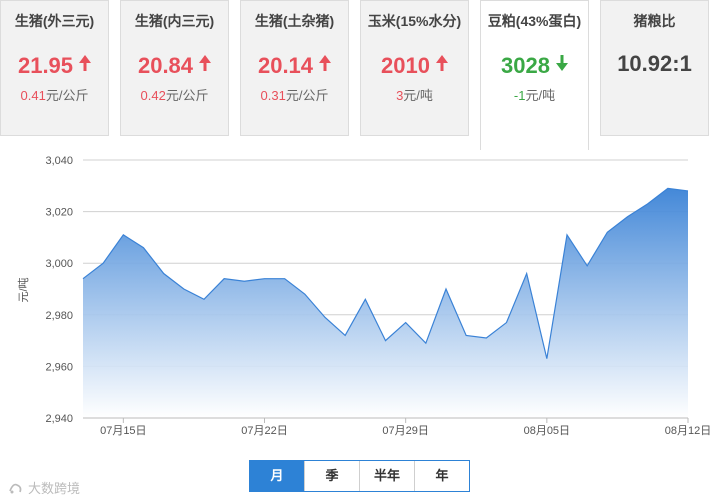 Image resolution: width=716 pixels, height=500 pixels. Describe the element at coordinates (654, 63) in the screenshot. I see `card-price: 10.92:1` at that location.